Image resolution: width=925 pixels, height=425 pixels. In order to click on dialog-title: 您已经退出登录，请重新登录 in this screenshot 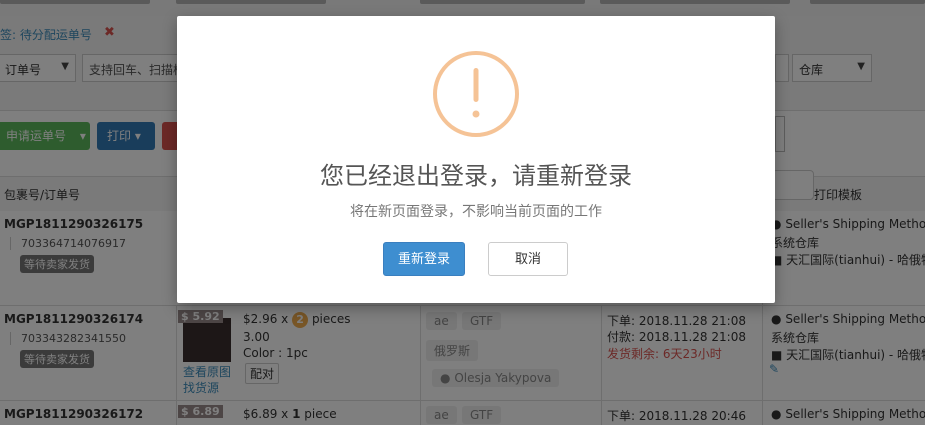, I will do `click(476, 176)`.